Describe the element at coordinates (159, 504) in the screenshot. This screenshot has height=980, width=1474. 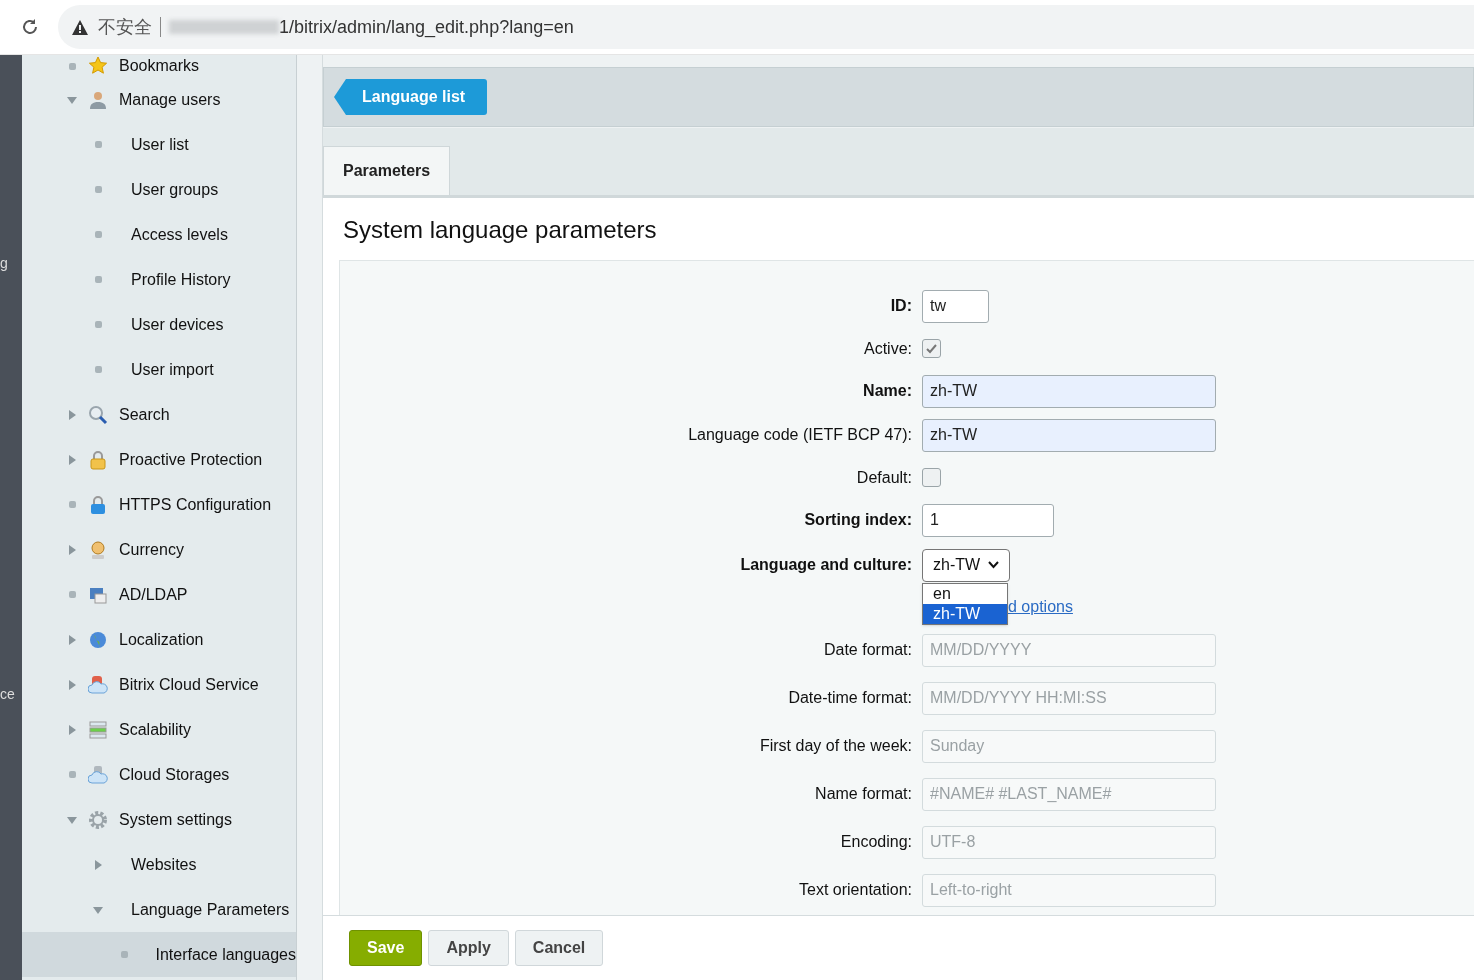
I see `sidebar-item: HTTPS Configuration` at that location.